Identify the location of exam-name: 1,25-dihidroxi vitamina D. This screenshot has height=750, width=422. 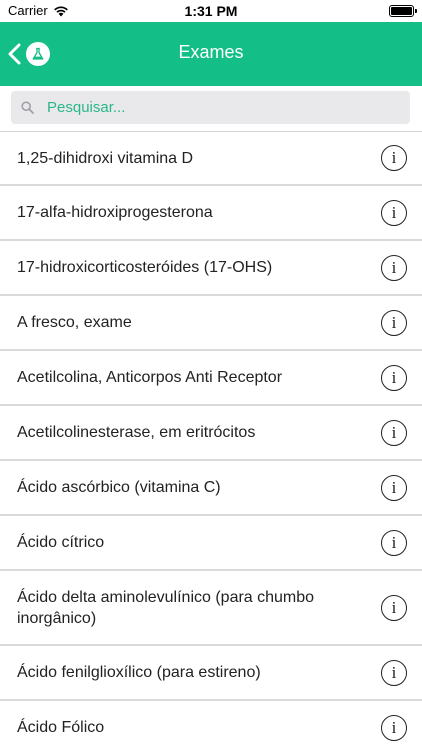
(105, 158).